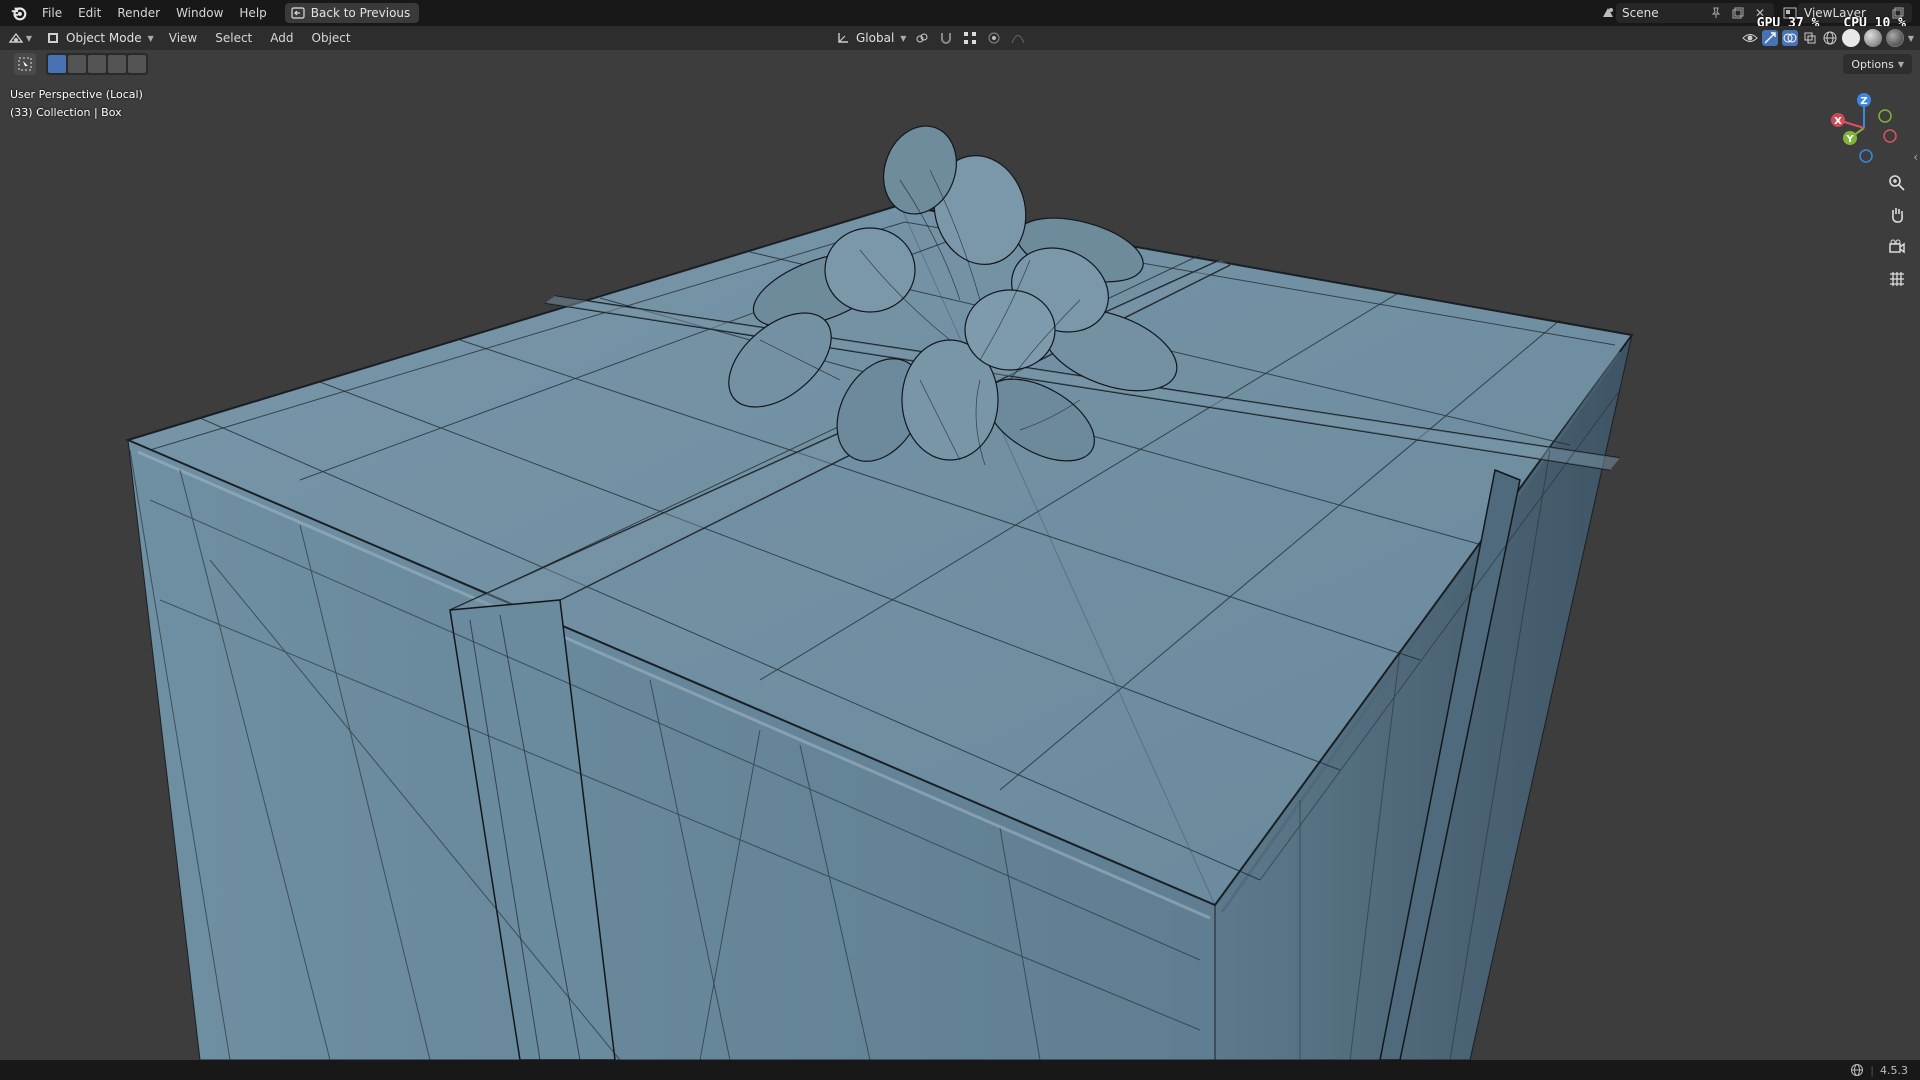 The image size is (1920, 1080). What do you see at coordinates (298, 13) in the screenshot?
I see `screen-back-icon` at bounding box center [298, 13].